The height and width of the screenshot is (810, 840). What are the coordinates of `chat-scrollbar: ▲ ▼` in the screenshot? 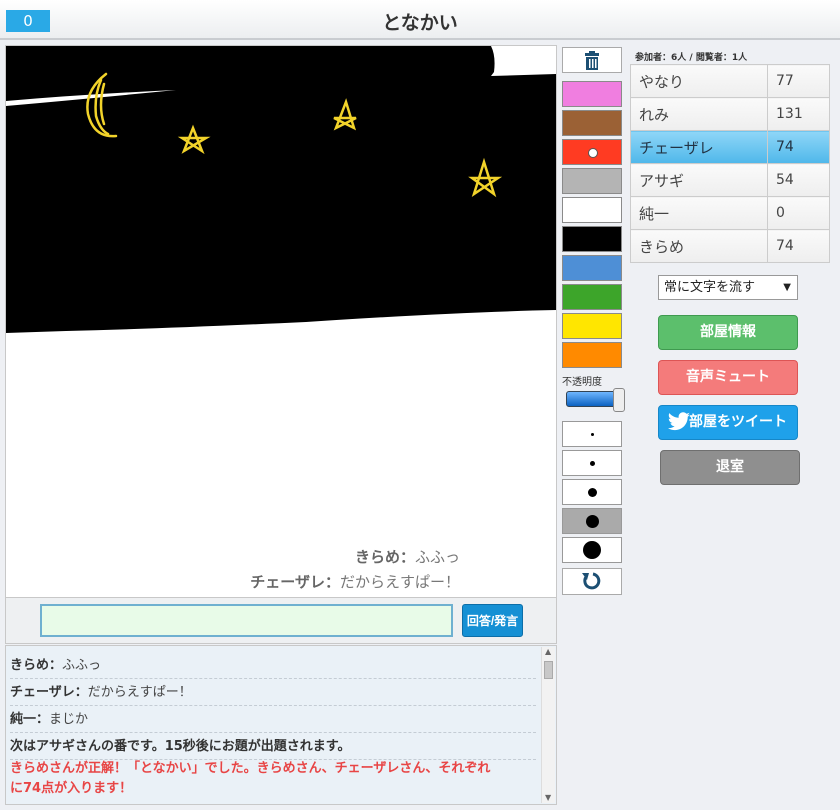 It's located at (548, 725).